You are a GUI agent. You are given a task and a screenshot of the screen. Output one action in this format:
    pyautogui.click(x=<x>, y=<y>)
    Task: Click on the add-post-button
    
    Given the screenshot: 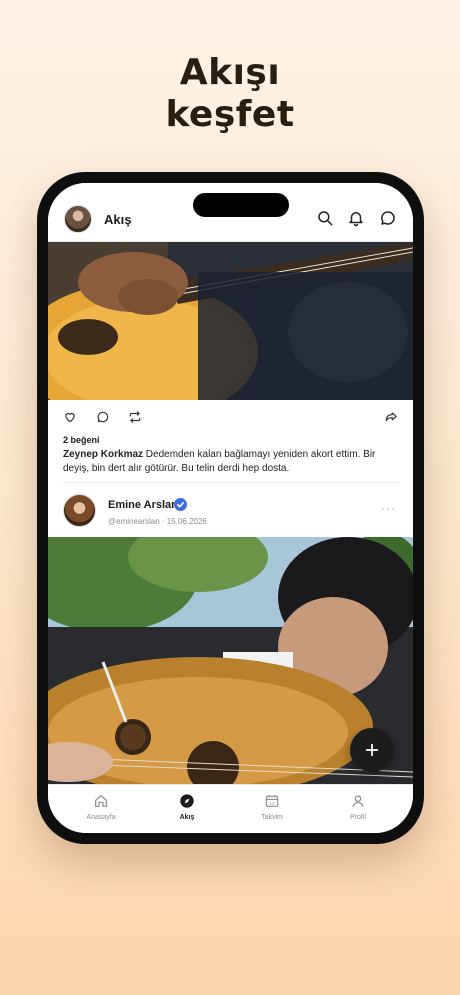 What is the action you would take?
    pyautogui.click(x=372, y=750)
    